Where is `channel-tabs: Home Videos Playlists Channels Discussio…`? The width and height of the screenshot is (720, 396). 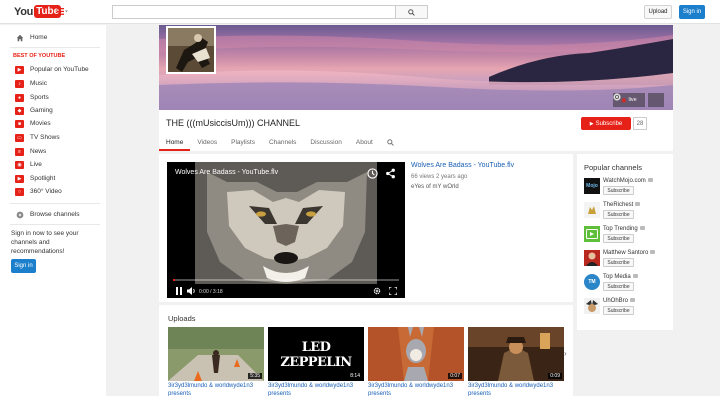 channel-tabs: Home Videos Playlists Channels Discussio… is located at coordinates (280, 143).